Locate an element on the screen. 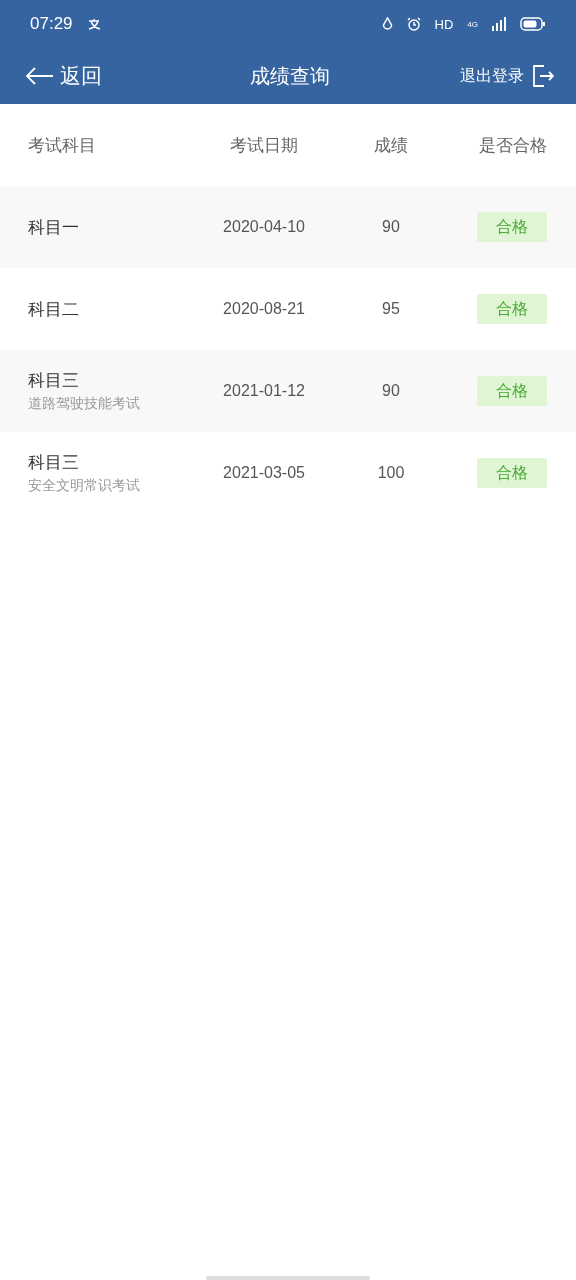 This screenshot has height=1280, width=576. column-header: 考试科目 is located at coordinates (62, 145).